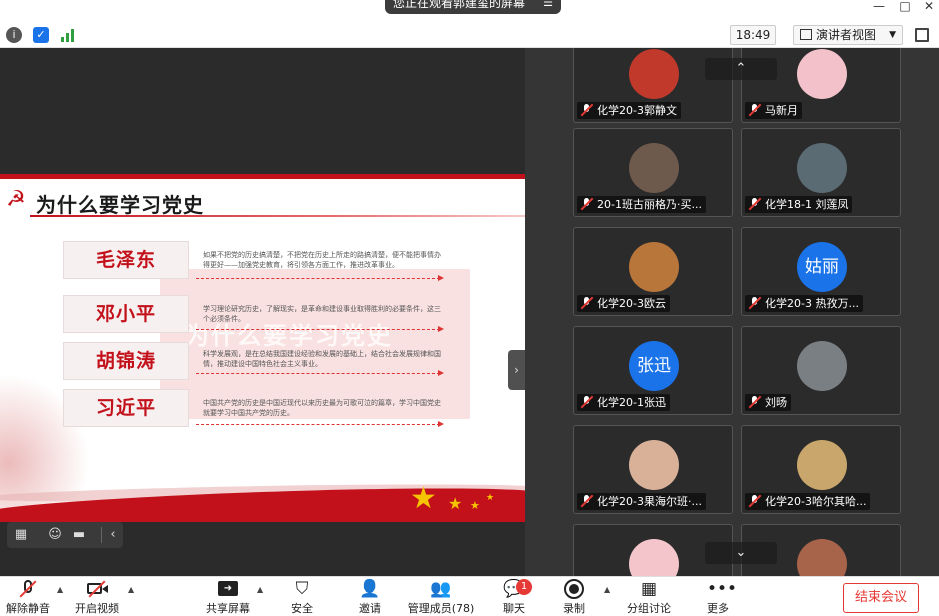 Image resolution: width=939 pixels, height=616 pixels. Describe the element at coordinates (28, 608) in the screenshot. I see `unmute-label: 解除静音` at that location.